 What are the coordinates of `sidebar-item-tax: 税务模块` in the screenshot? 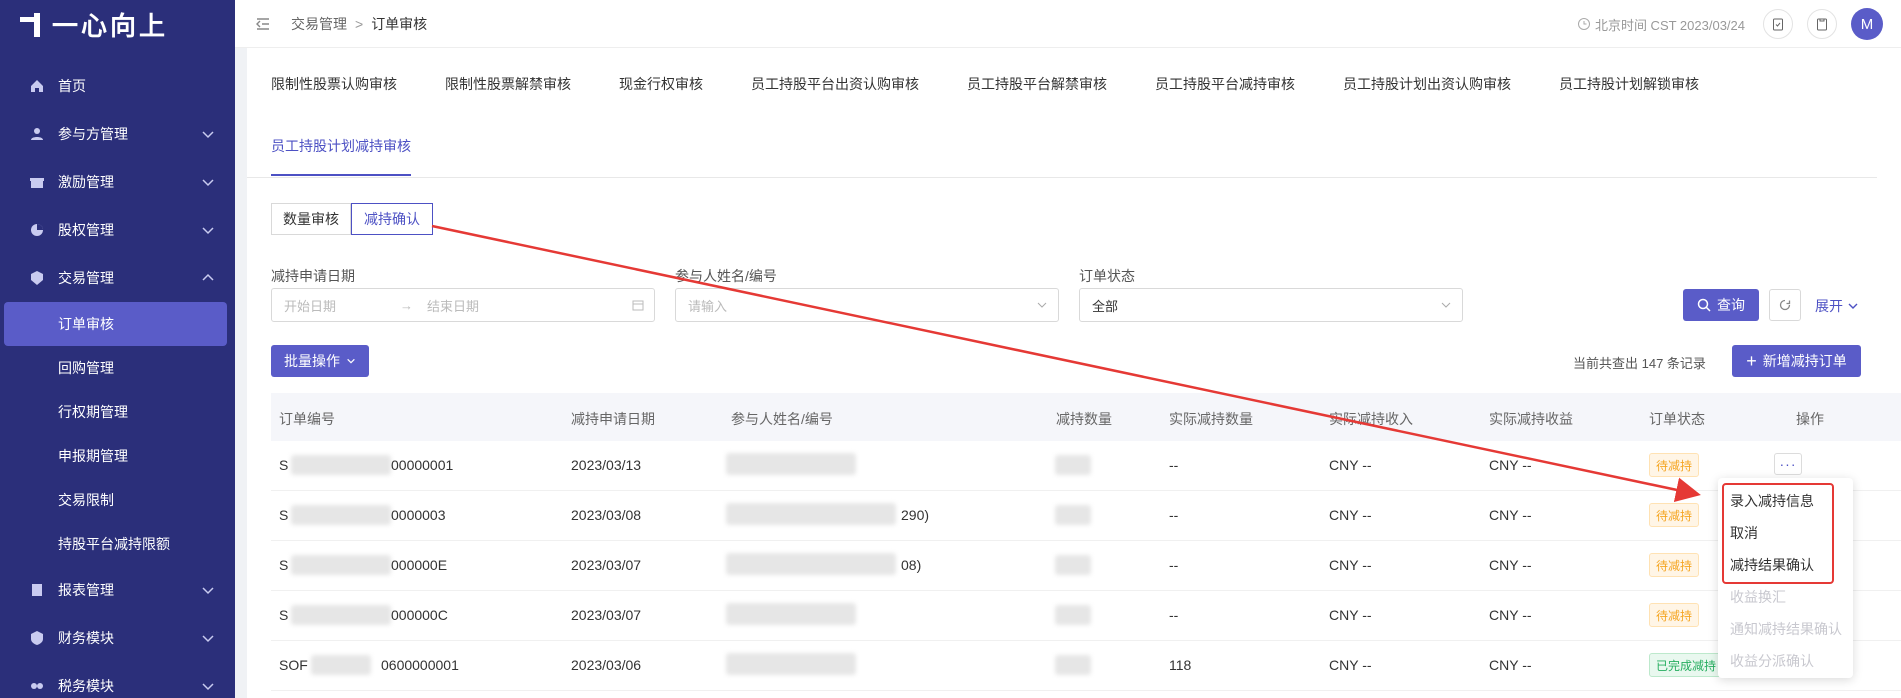 It's located at (117, 680).